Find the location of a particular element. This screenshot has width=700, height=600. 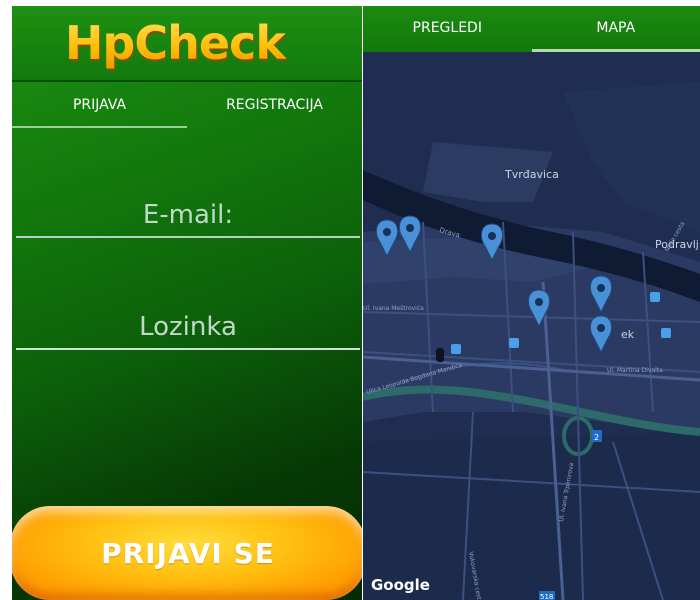

route-shield-518-label: 518 is located at coordinates (546, 596).